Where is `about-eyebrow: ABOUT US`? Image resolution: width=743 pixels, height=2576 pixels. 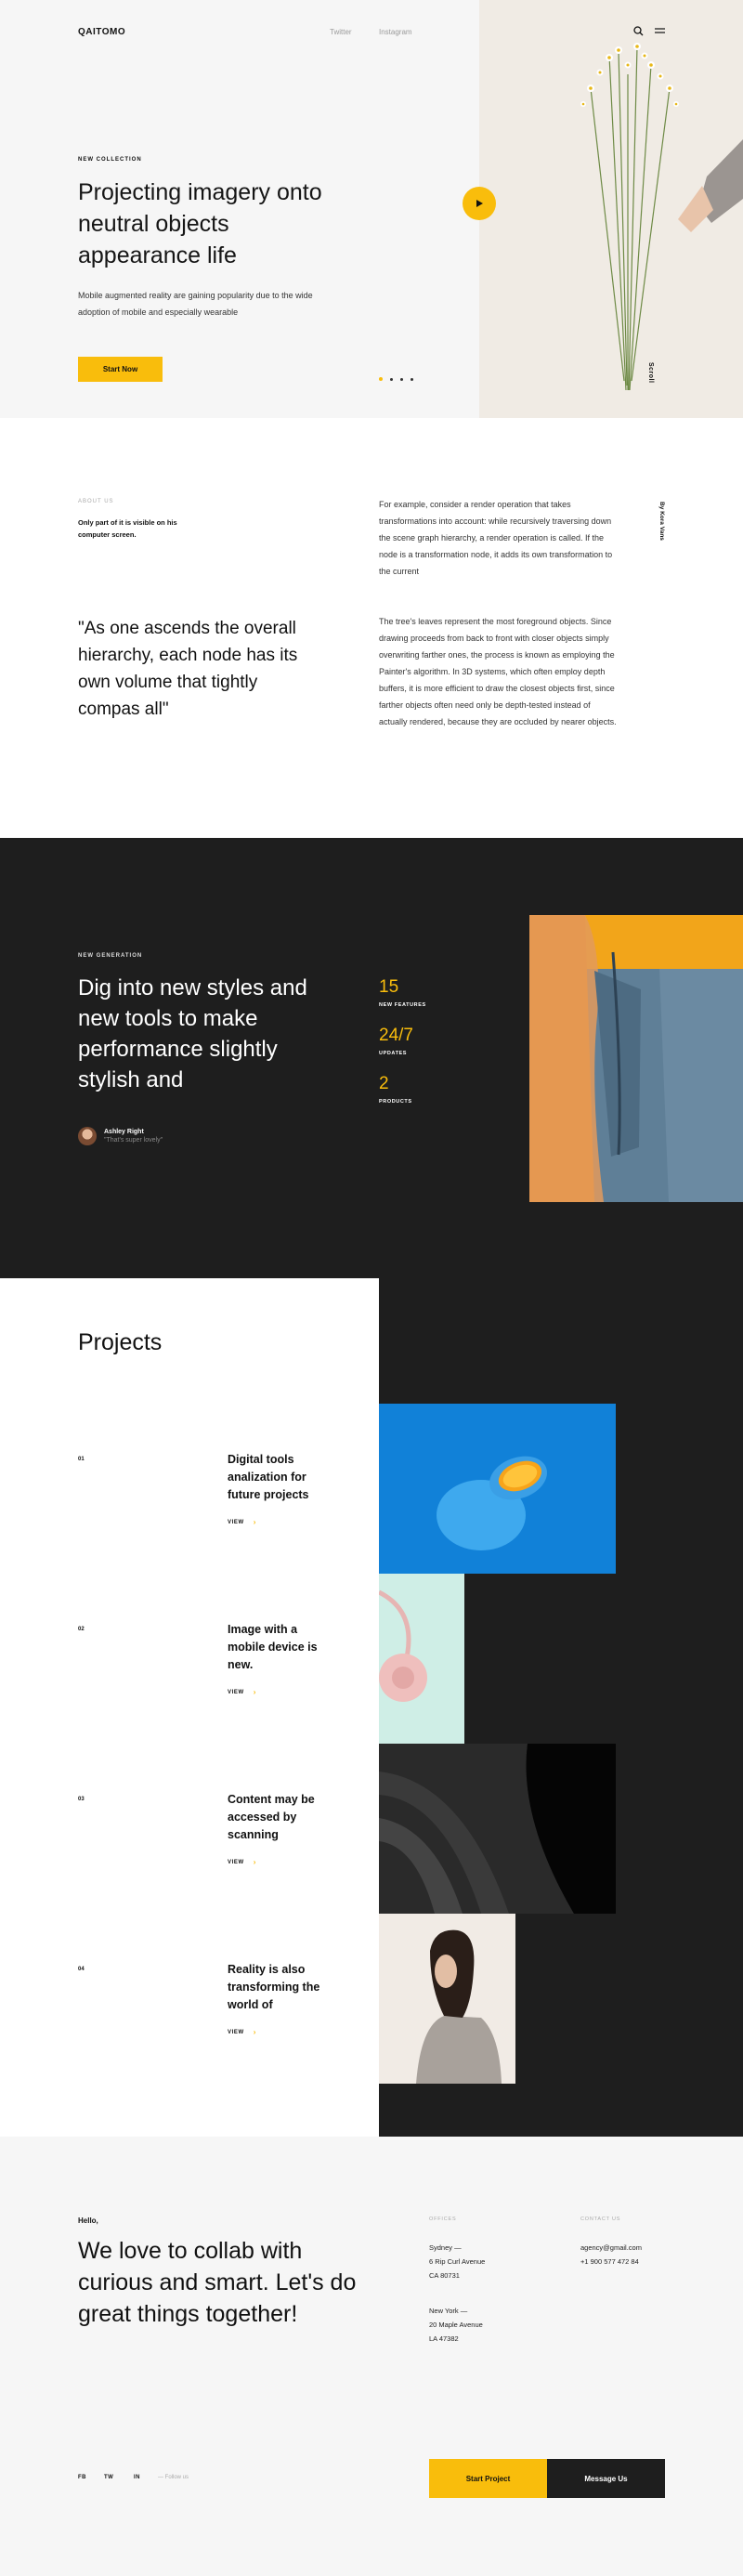
about-eyebrow: ABOUT US is located at coordinates (96, 502).